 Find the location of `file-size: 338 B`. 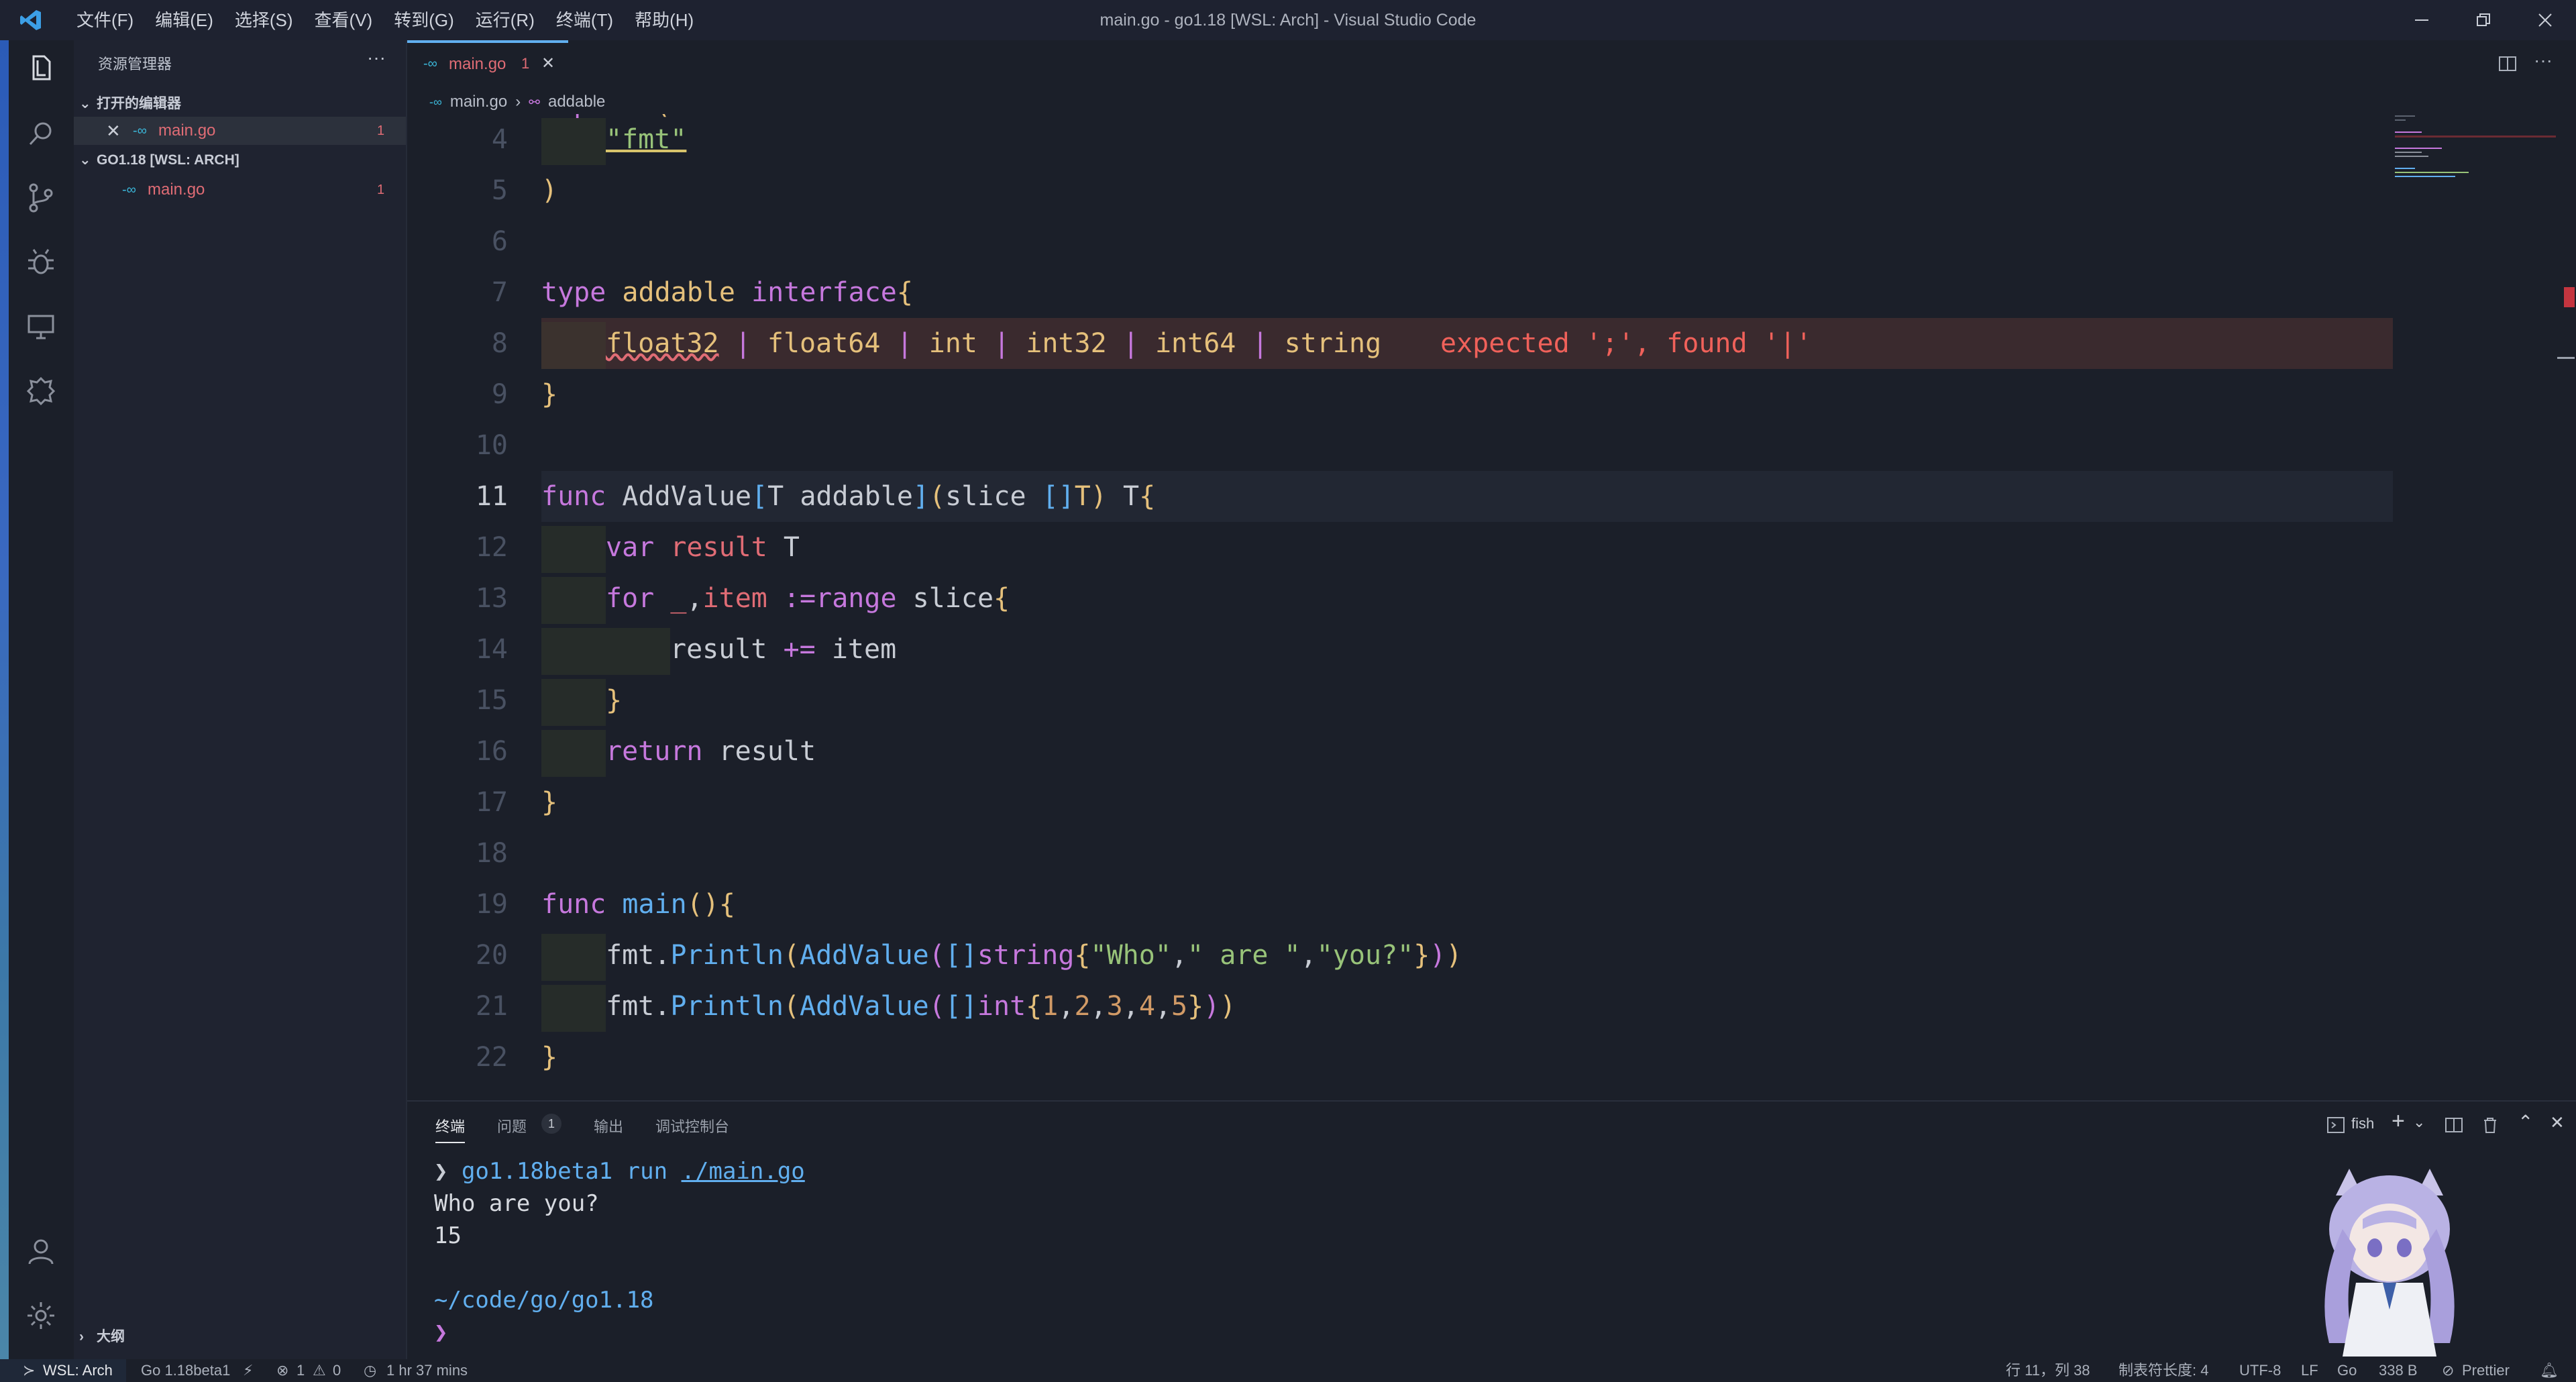

file-size: 338 B is located at coordinates (2398, 1370).